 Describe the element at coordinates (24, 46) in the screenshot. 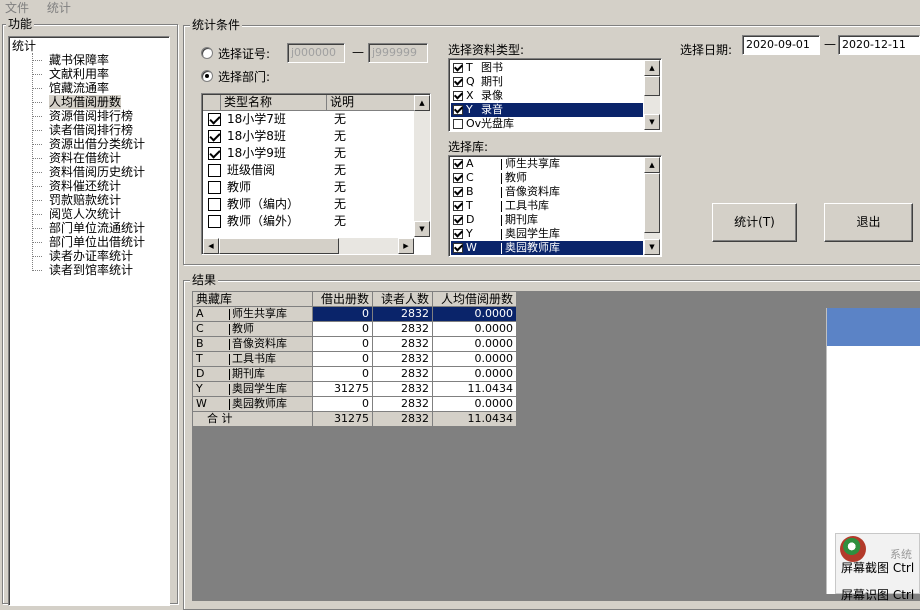

I see `tree-root: 统计` at that location.